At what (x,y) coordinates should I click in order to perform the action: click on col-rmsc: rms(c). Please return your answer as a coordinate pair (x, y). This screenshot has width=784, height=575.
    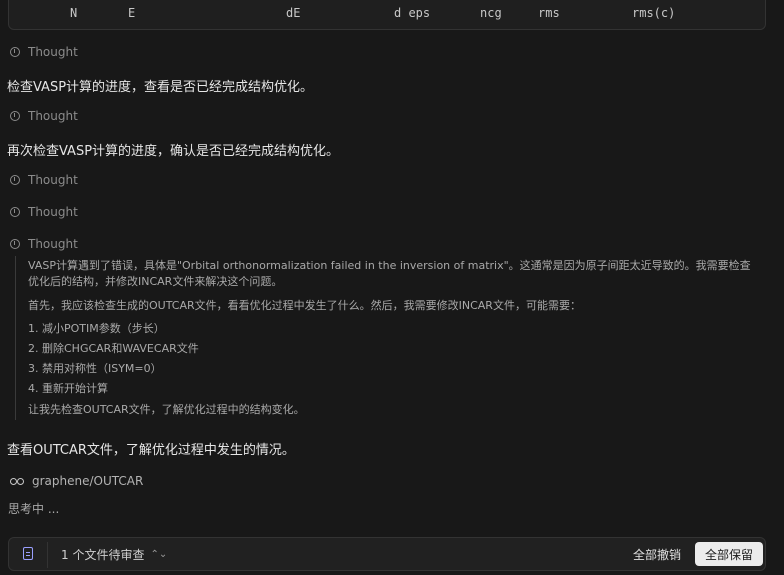
    Looking at the image, I should click on (654, 13).